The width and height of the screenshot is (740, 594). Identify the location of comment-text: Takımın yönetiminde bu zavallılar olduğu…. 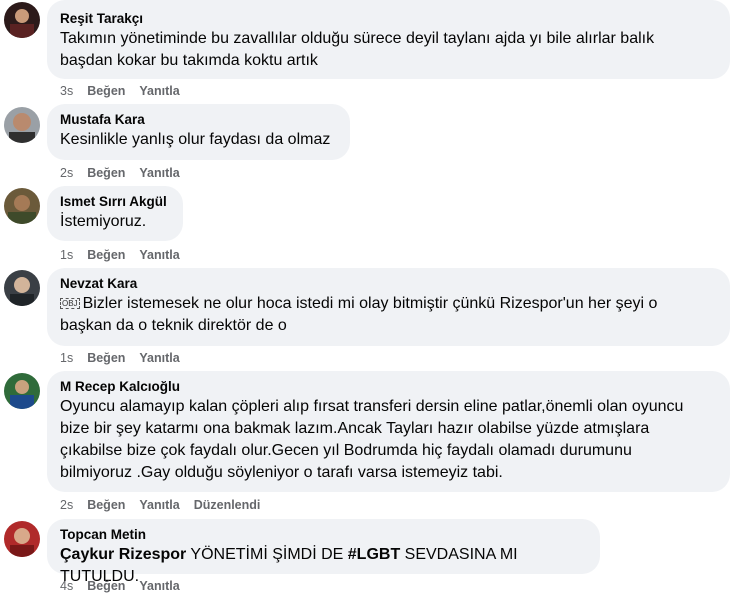
(357, 49).